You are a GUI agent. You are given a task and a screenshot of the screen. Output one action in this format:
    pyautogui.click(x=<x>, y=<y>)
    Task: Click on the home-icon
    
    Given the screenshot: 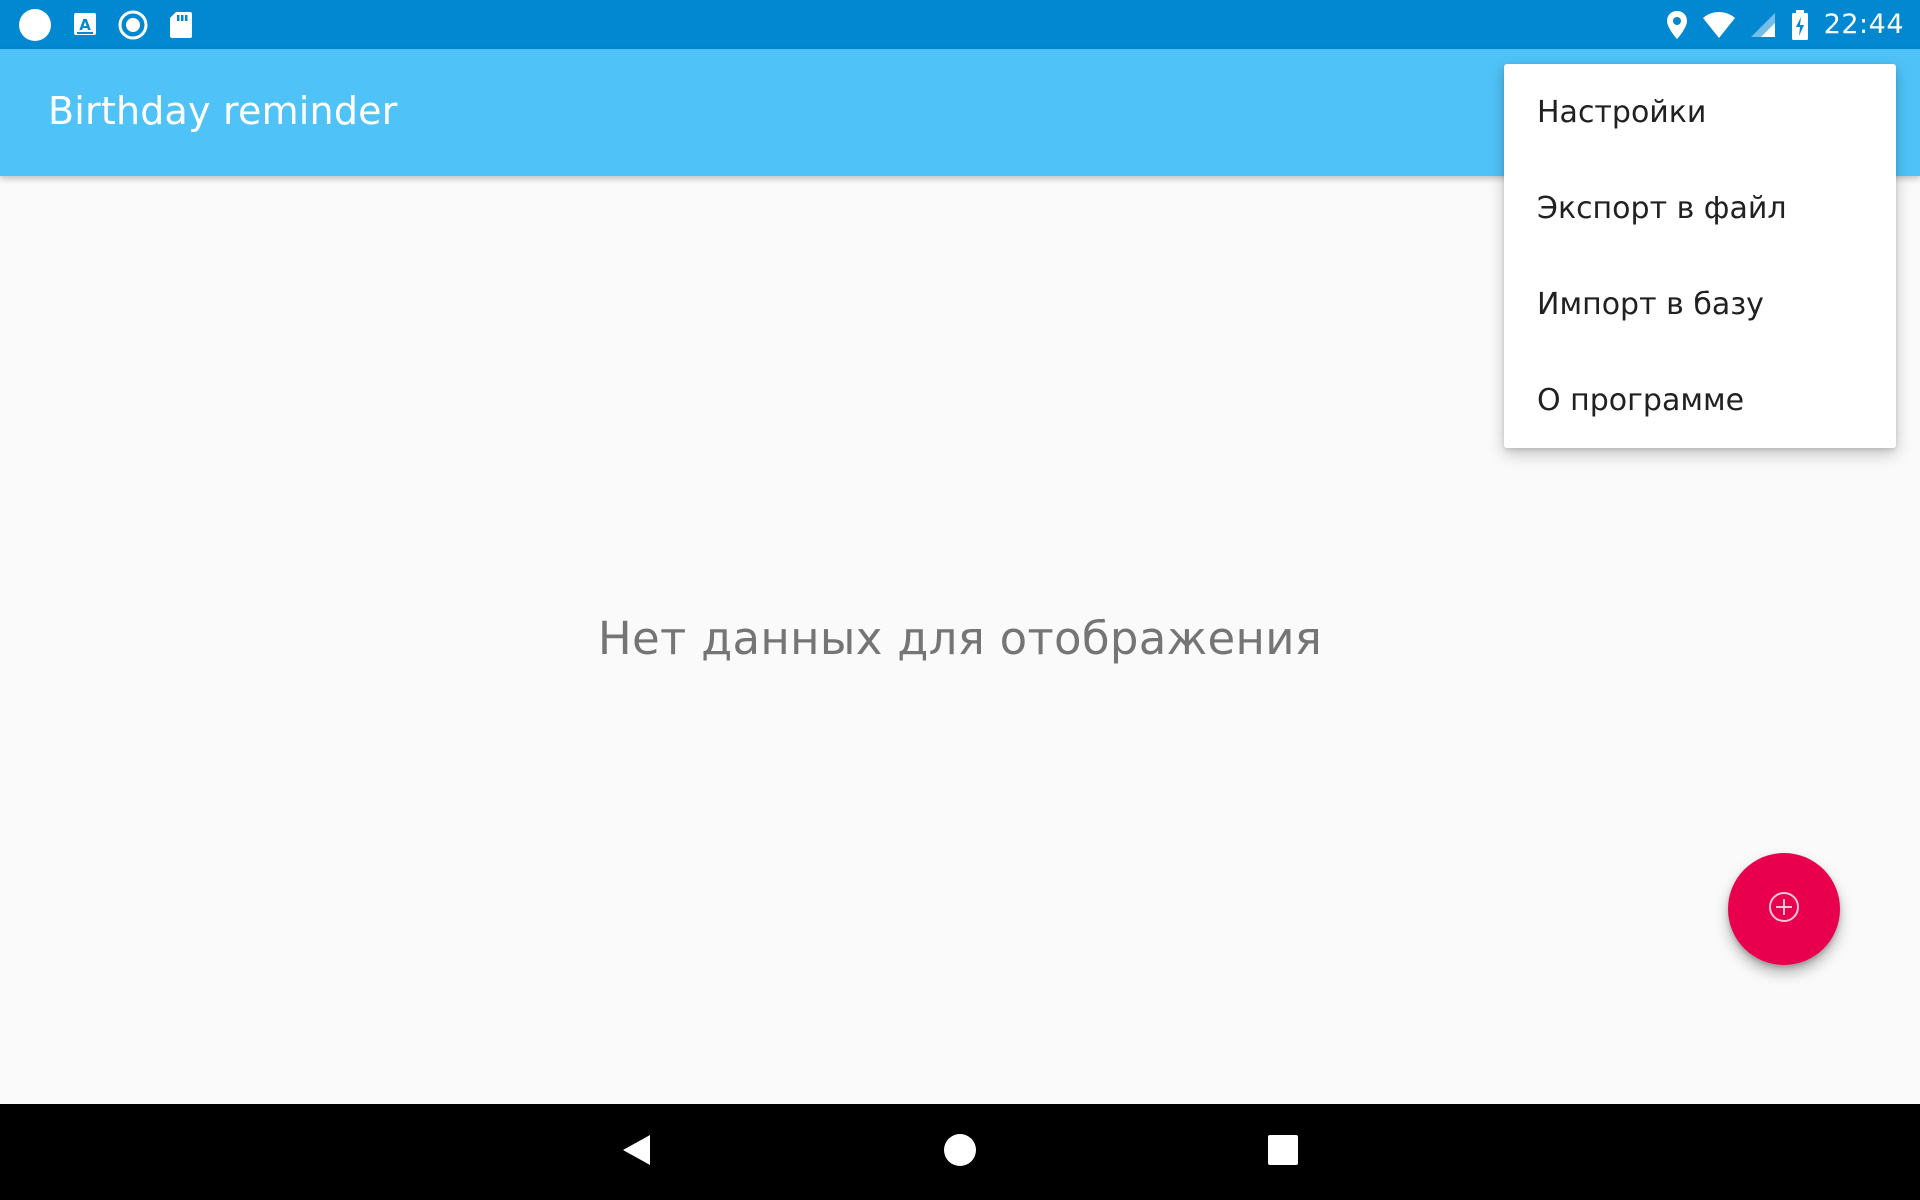 What is the action you would take?
    pyautogui.click(x=960, y=1152)
    